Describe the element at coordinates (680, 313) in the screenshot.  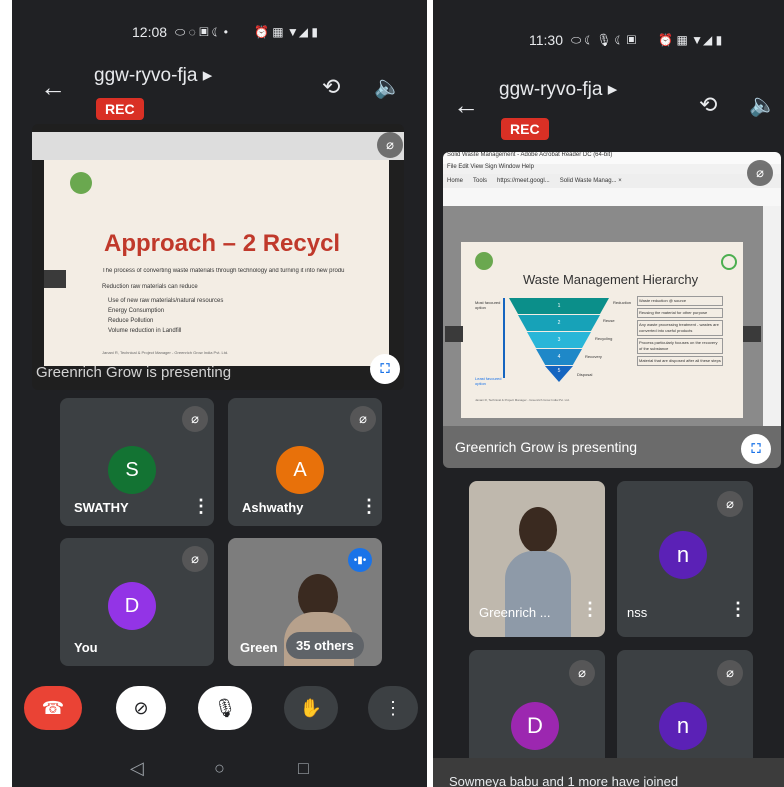
I see `level-desc: Reusing the material for other purpose` at that location.